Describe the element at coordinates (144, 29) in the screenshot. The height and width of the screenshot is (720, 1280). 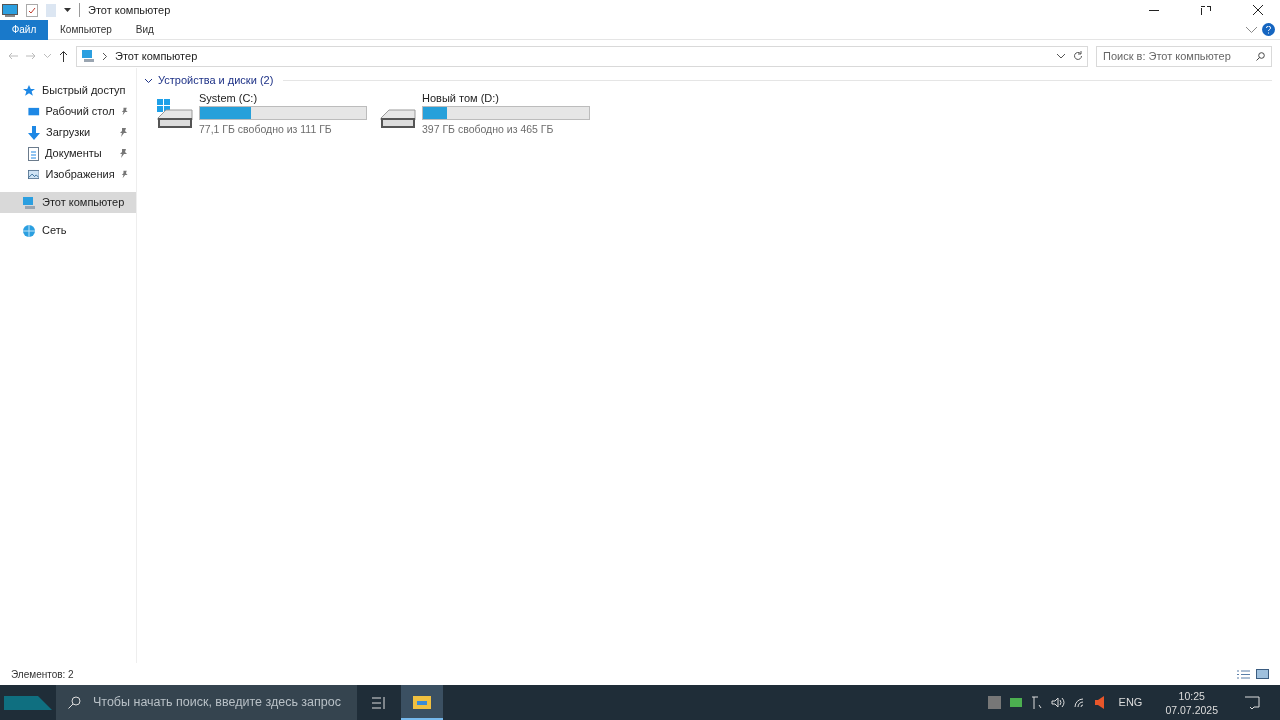
I see `ribbon-tab: Вид` at that location.